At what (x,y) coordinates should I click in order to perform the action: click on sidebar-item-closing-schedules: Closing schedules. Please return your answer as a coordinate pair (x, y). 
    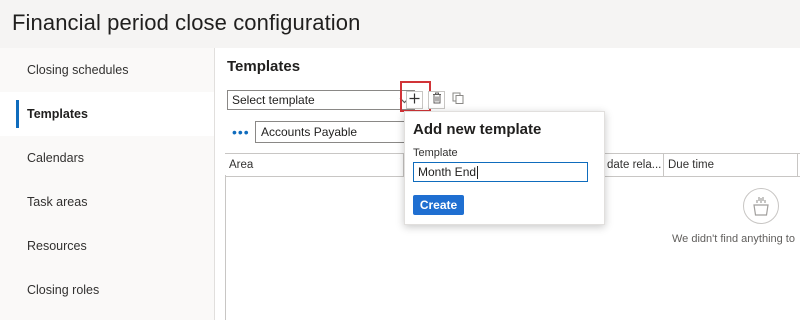
    Looking at the image, I should click on (107, 70).